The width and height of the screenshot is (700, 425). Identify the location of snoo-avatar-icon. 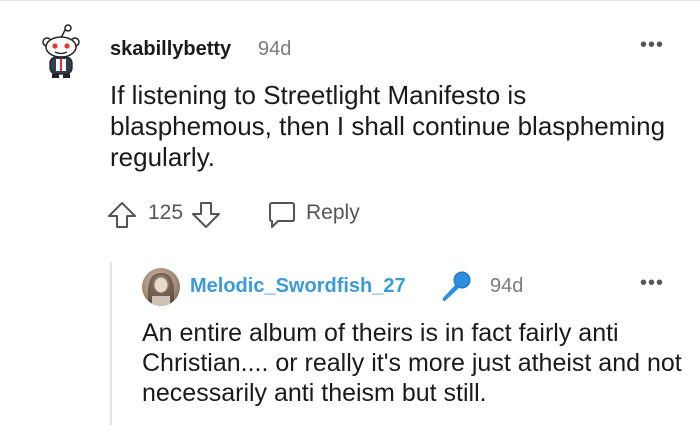
(61, 52).